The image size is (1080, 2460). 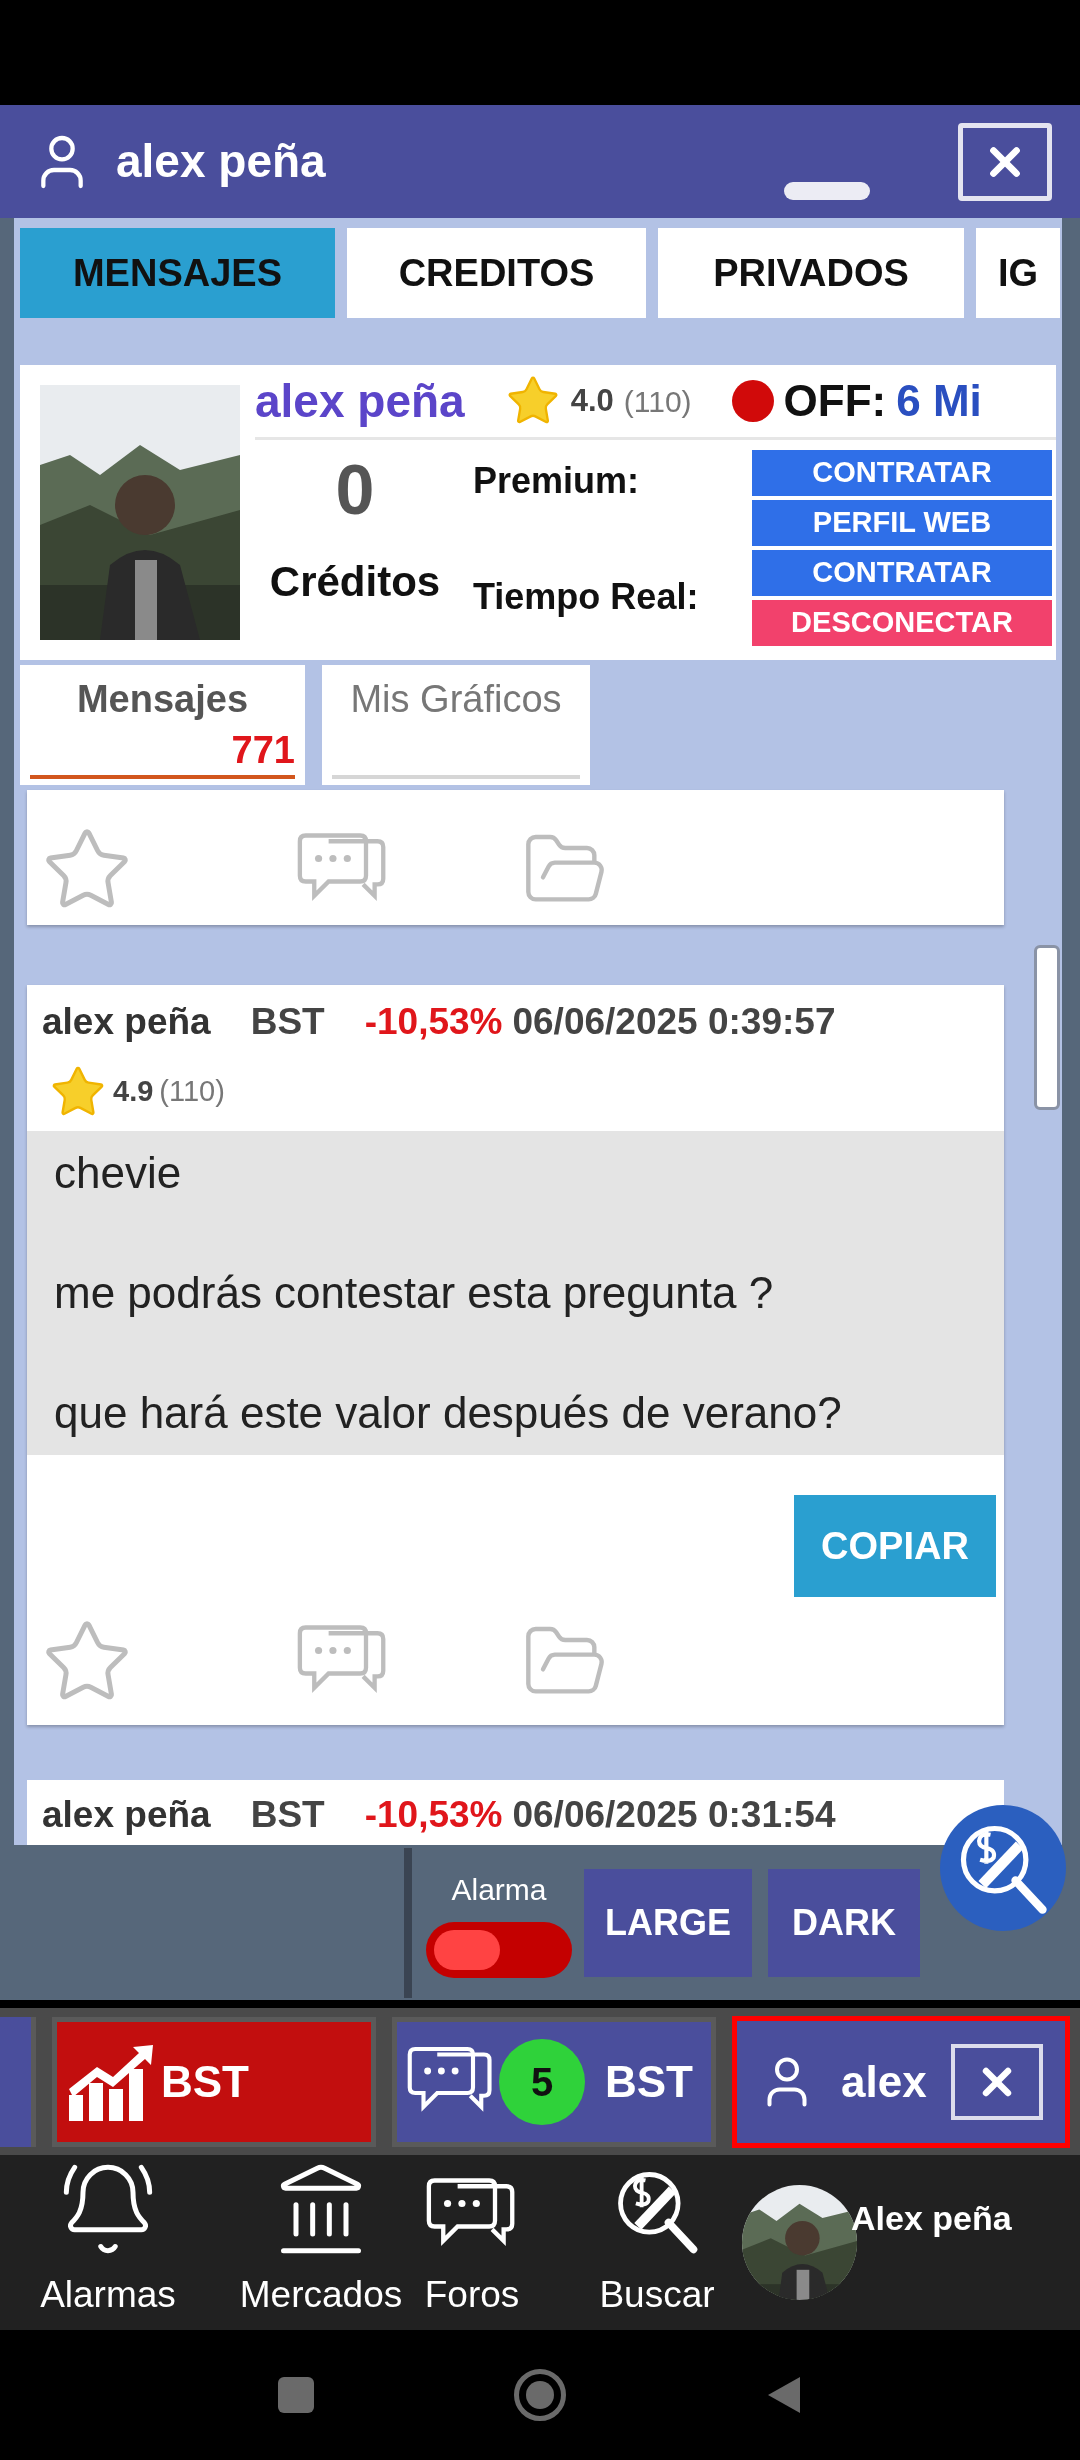 I want to click on display-button: DARK, so click(x=844, y=1922).